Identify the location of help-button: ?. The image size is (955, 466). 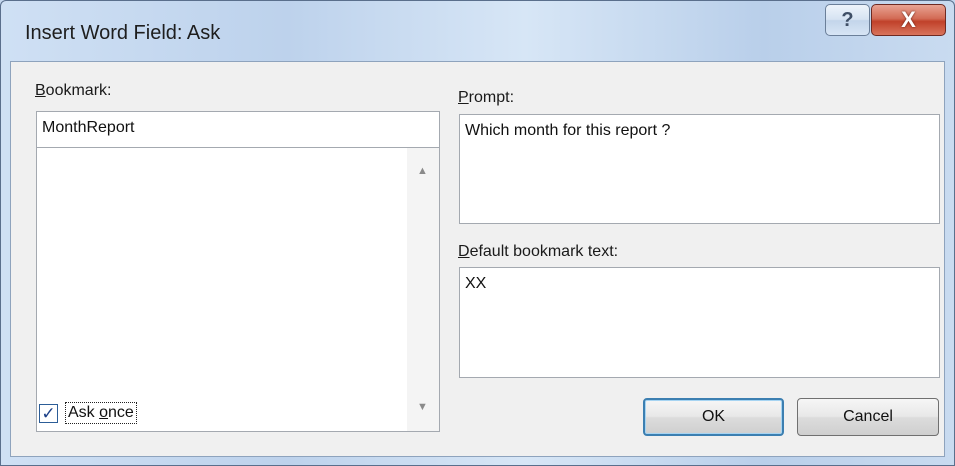
(847, 20).